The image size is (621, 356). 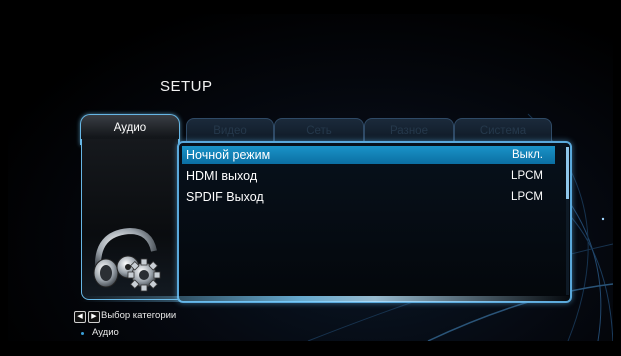 What do you see at coordinates (527, 155) in the screenshot?
I see `setting-value: Выкл.` at bounding box center [527, 155].